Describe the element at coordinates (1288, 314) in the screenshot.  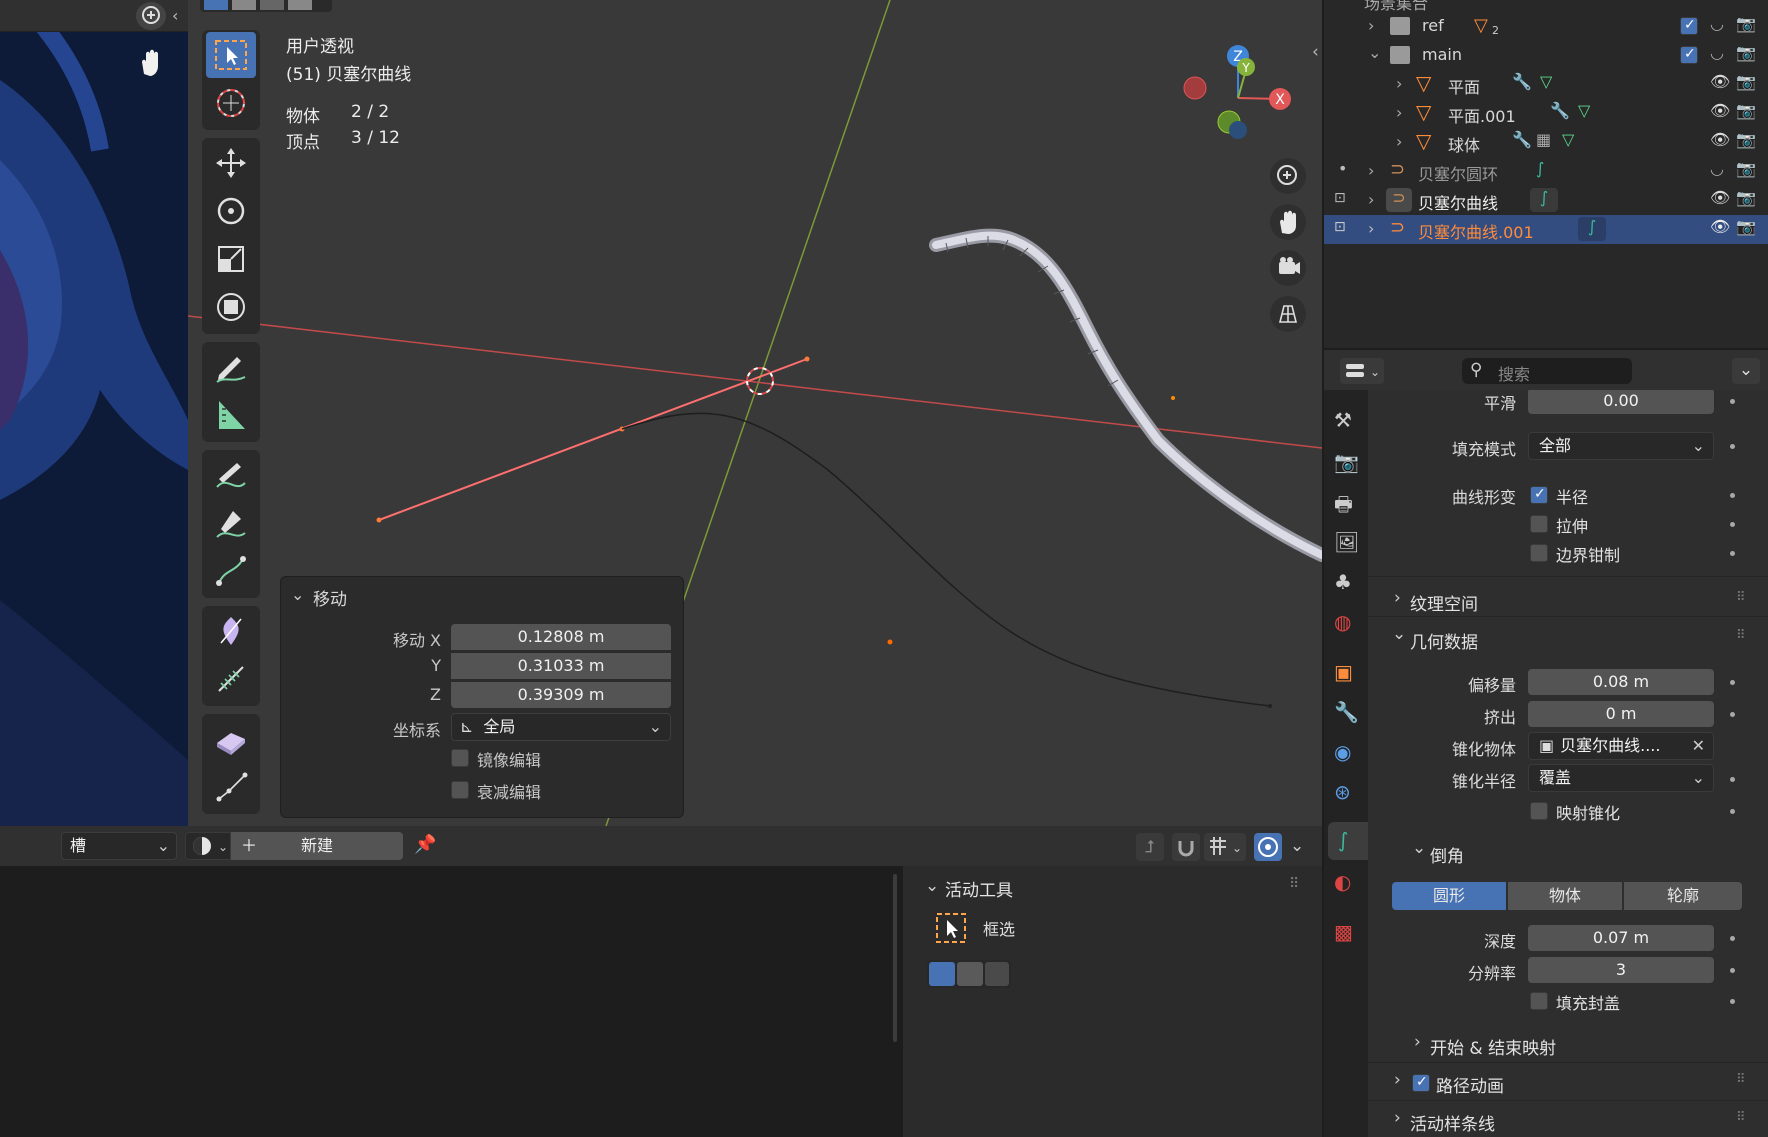
I see `ortho-grid-icon` at that location.